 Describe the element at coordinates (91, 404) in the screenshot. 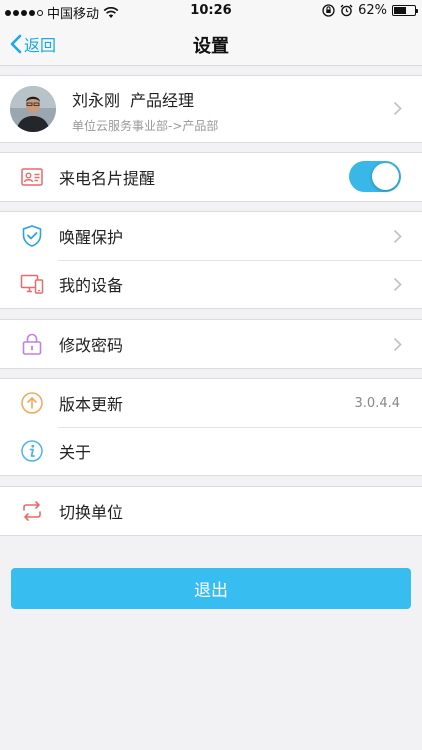

I see `version-update-label: 版本更新` at that location.